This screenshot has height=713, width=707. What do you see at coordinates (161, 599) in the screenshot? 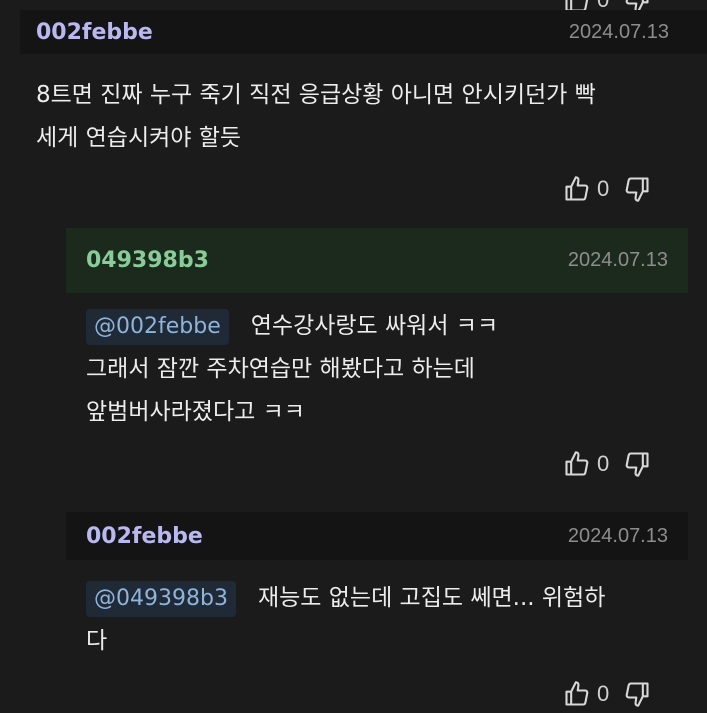
I see `mention-tag: @049398b3` at bounding box center [161, 599].